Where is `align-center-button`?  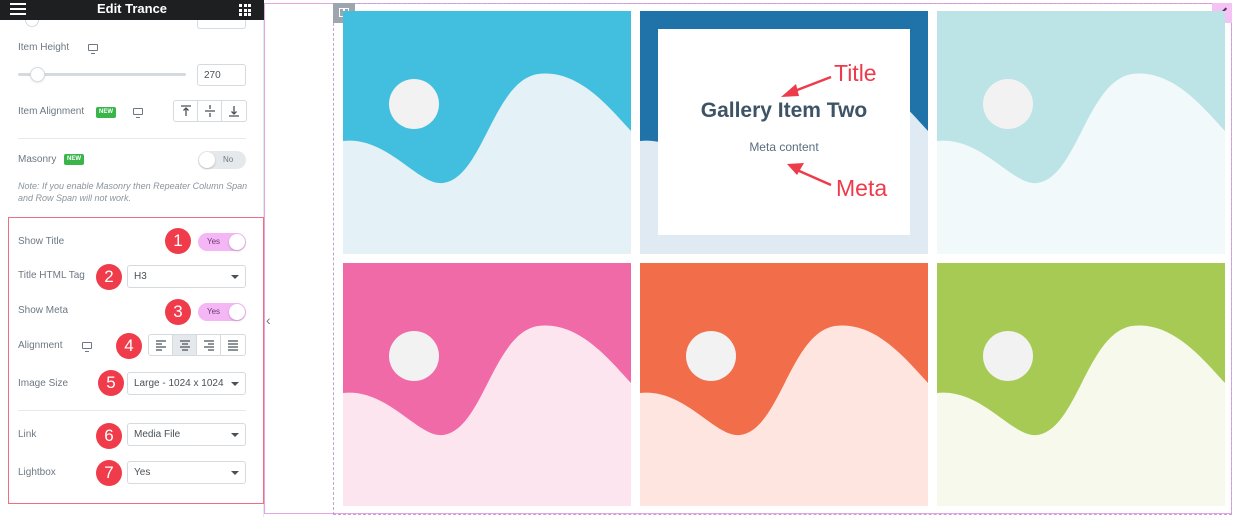
align-center-button is located at coordinates (185, 345).